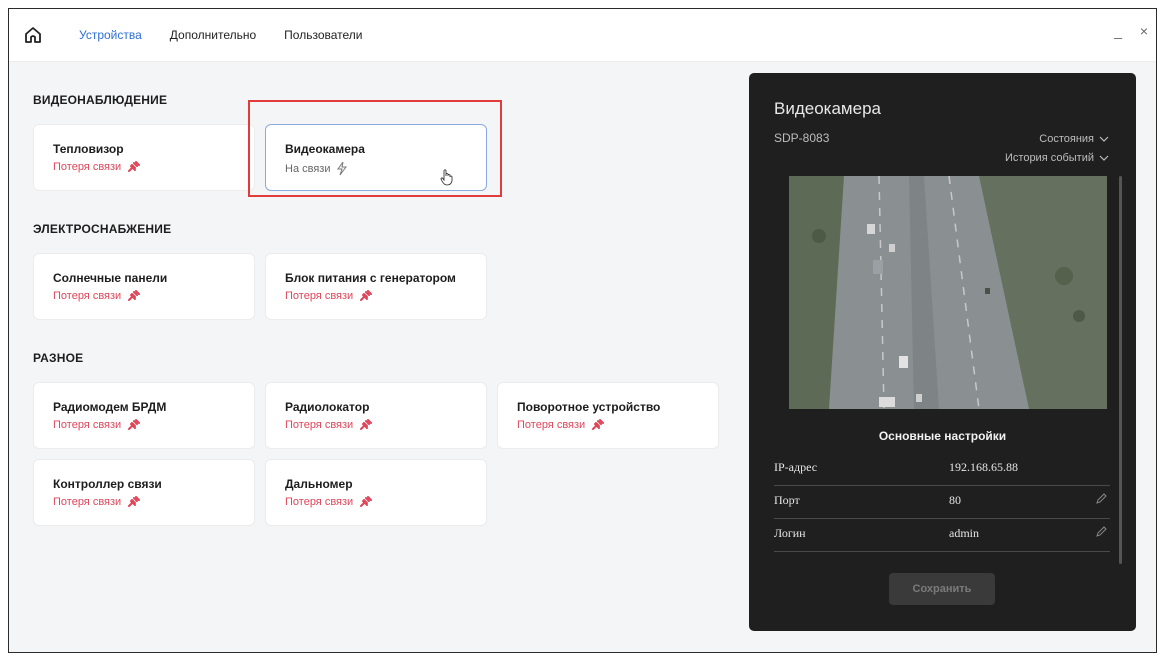 The image size is (1160, 656). Describe the element at coordinates (942, 436) in the screenshot. I see `settings-title: Основные настройки` at that location.